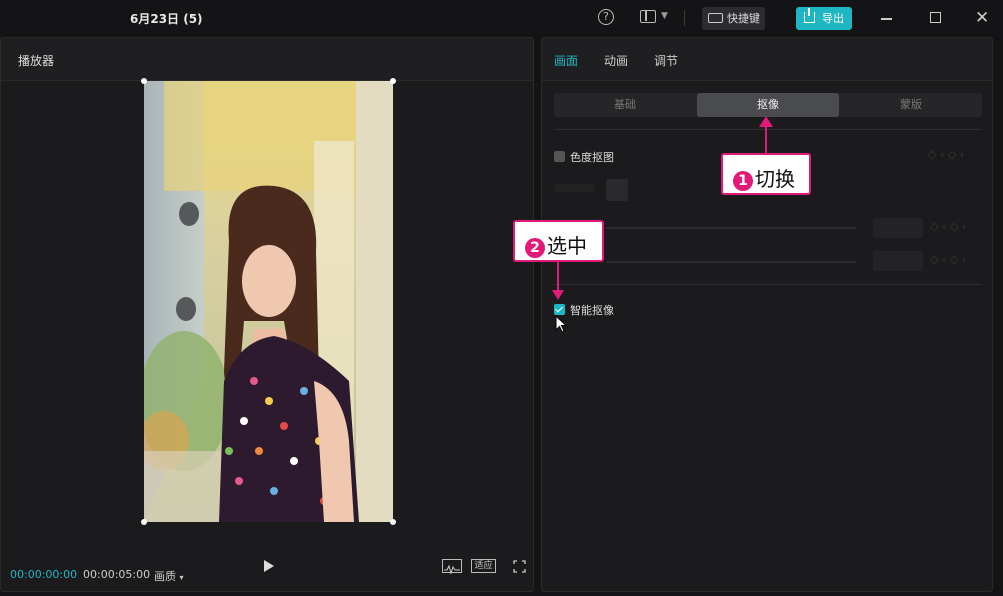 This screenshot has height=596, width=1003. Describe the element at coordinates (535, 247) in the screenshot. I see `step-number-badge: 2` at that location.